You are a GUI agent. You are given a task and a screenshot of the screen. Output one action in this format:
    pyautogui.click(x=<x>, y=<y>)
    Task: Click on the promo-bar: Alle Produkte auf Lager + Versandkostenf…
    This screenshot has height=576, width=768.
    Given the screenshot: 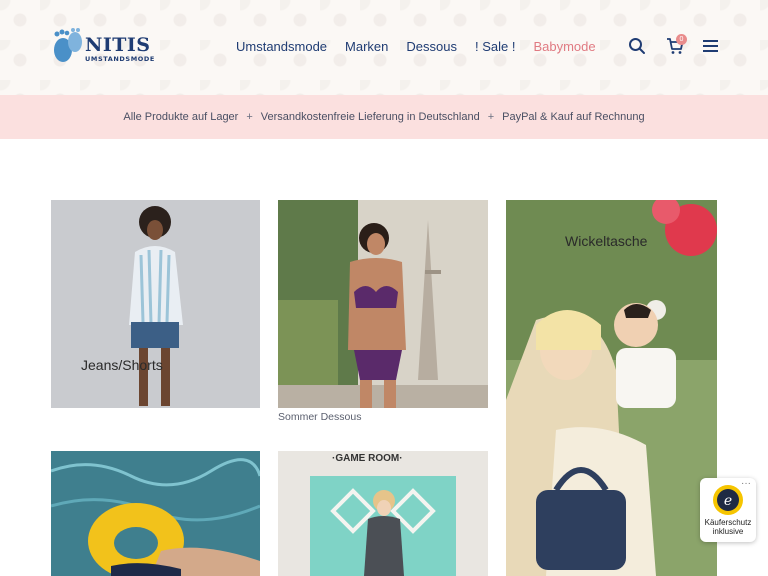 What is the action you would take?
    pyautogui.click(x=384, y=117)
    